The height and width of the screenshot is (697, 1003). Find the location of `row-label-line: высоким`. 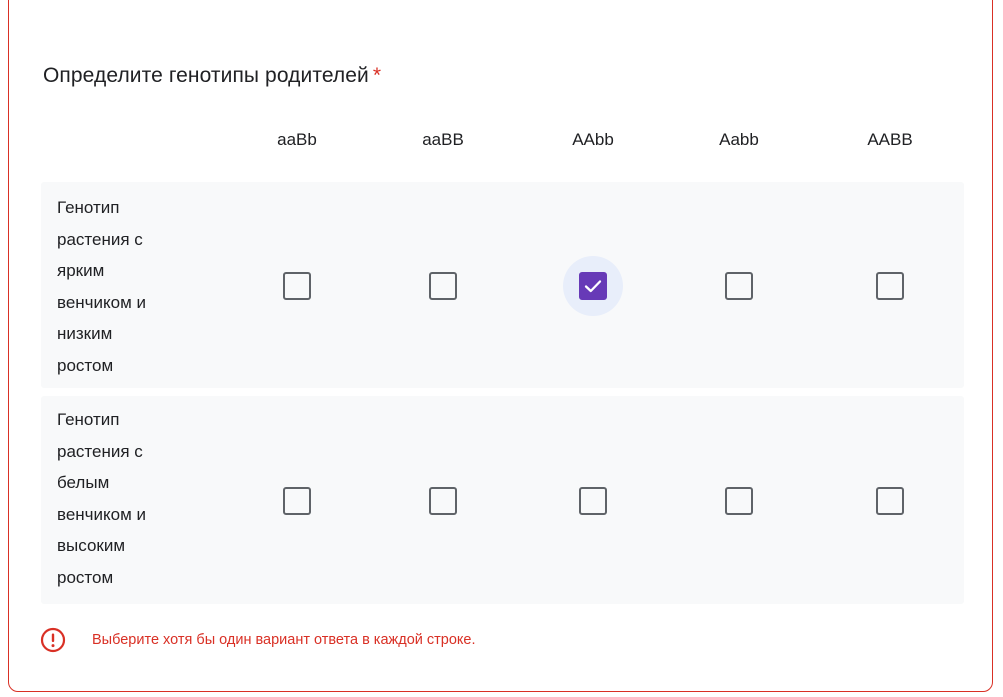

row-label-line: высоким is located at coordinates (91, 545).